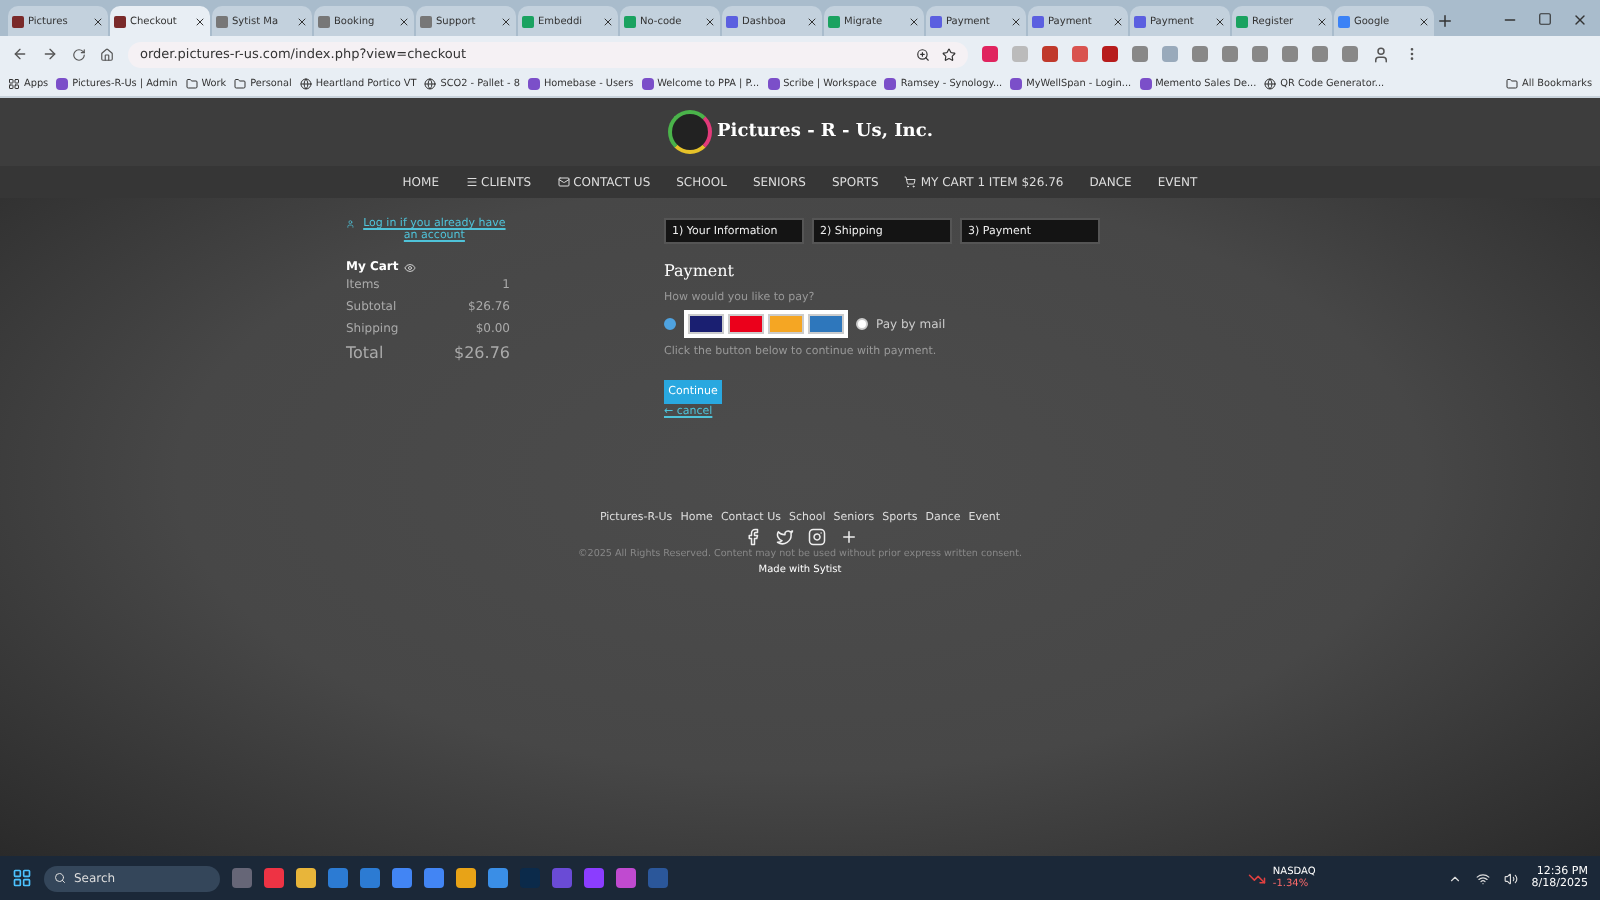 Image resolution: width=1600 pixels, height=900 pixels. I want to click on site-brand: Pictures - R - Us, Inc., so click(825, 132).